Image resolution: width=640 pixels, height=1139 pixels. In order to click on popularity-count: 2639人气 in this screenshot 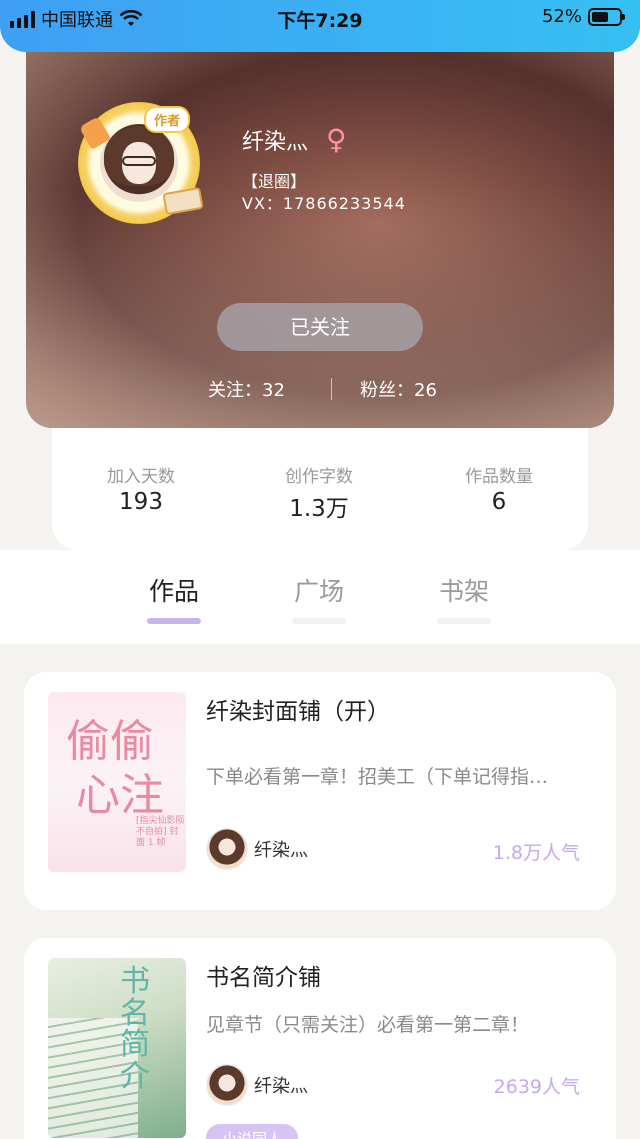, I will do `click(536, 1087)`.